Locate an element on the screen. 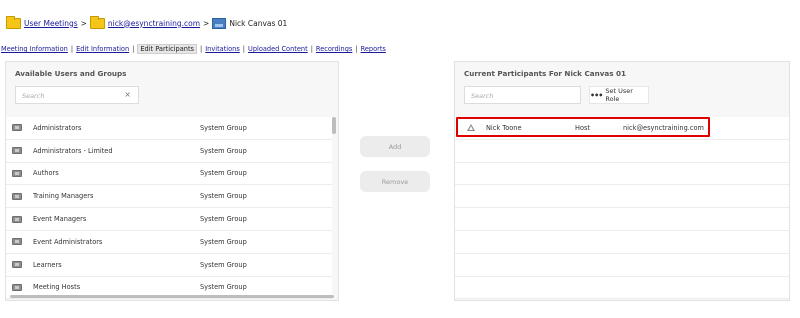  tab-reports: Reports is located at coordinates (373, 49).